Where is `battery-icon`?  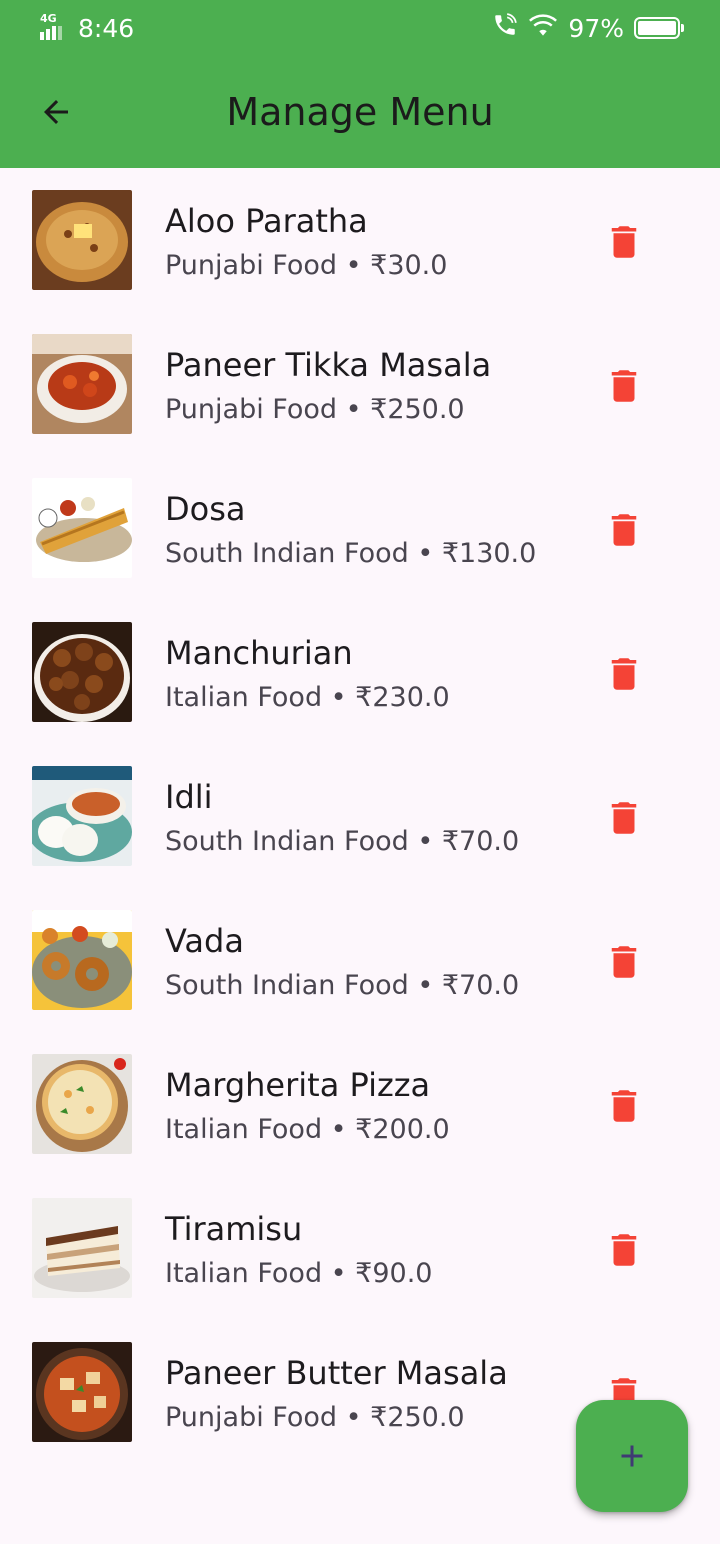
battery-icon is located at coordinates (659, 28).